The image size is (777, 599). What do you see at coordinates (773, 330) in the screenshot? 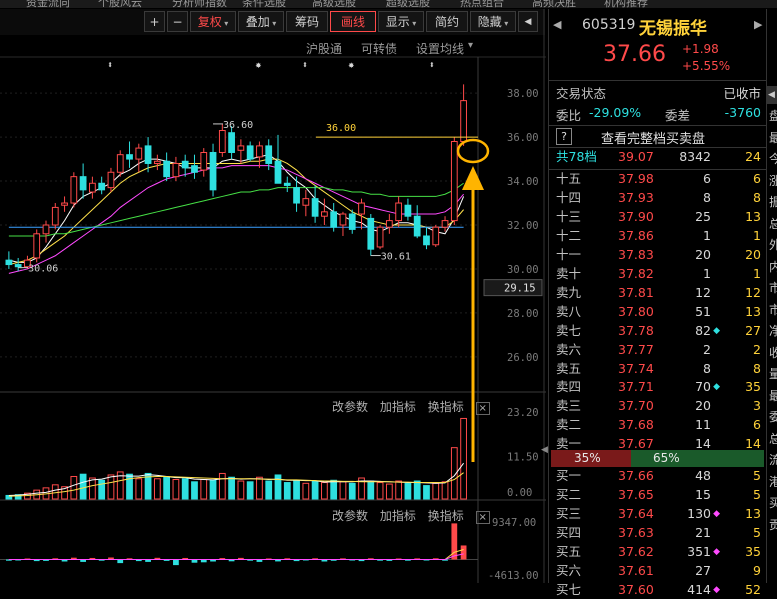
I see `stripe-char: 净` at bounding box center [773, 330].